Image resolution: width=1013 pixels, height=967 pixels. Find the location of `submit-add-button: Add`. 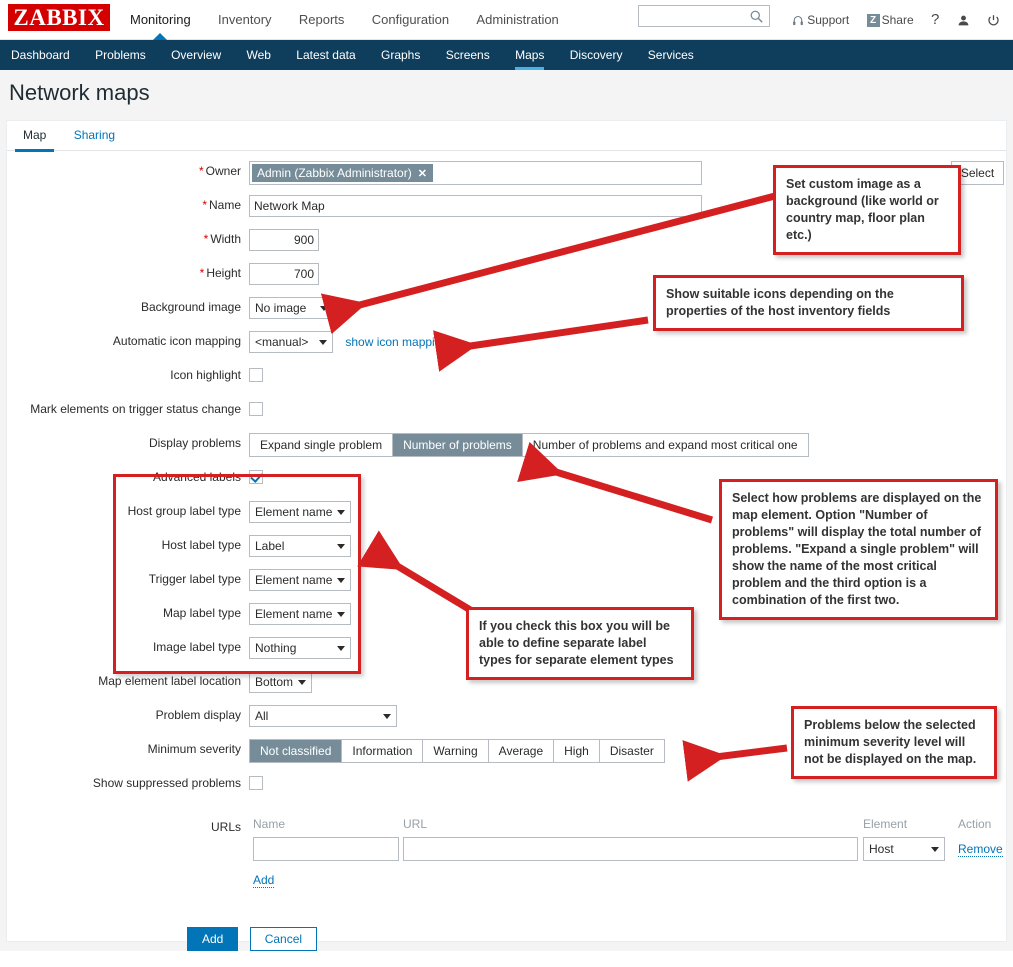

submit-add-button: Add is located at coordinates (213, 939).